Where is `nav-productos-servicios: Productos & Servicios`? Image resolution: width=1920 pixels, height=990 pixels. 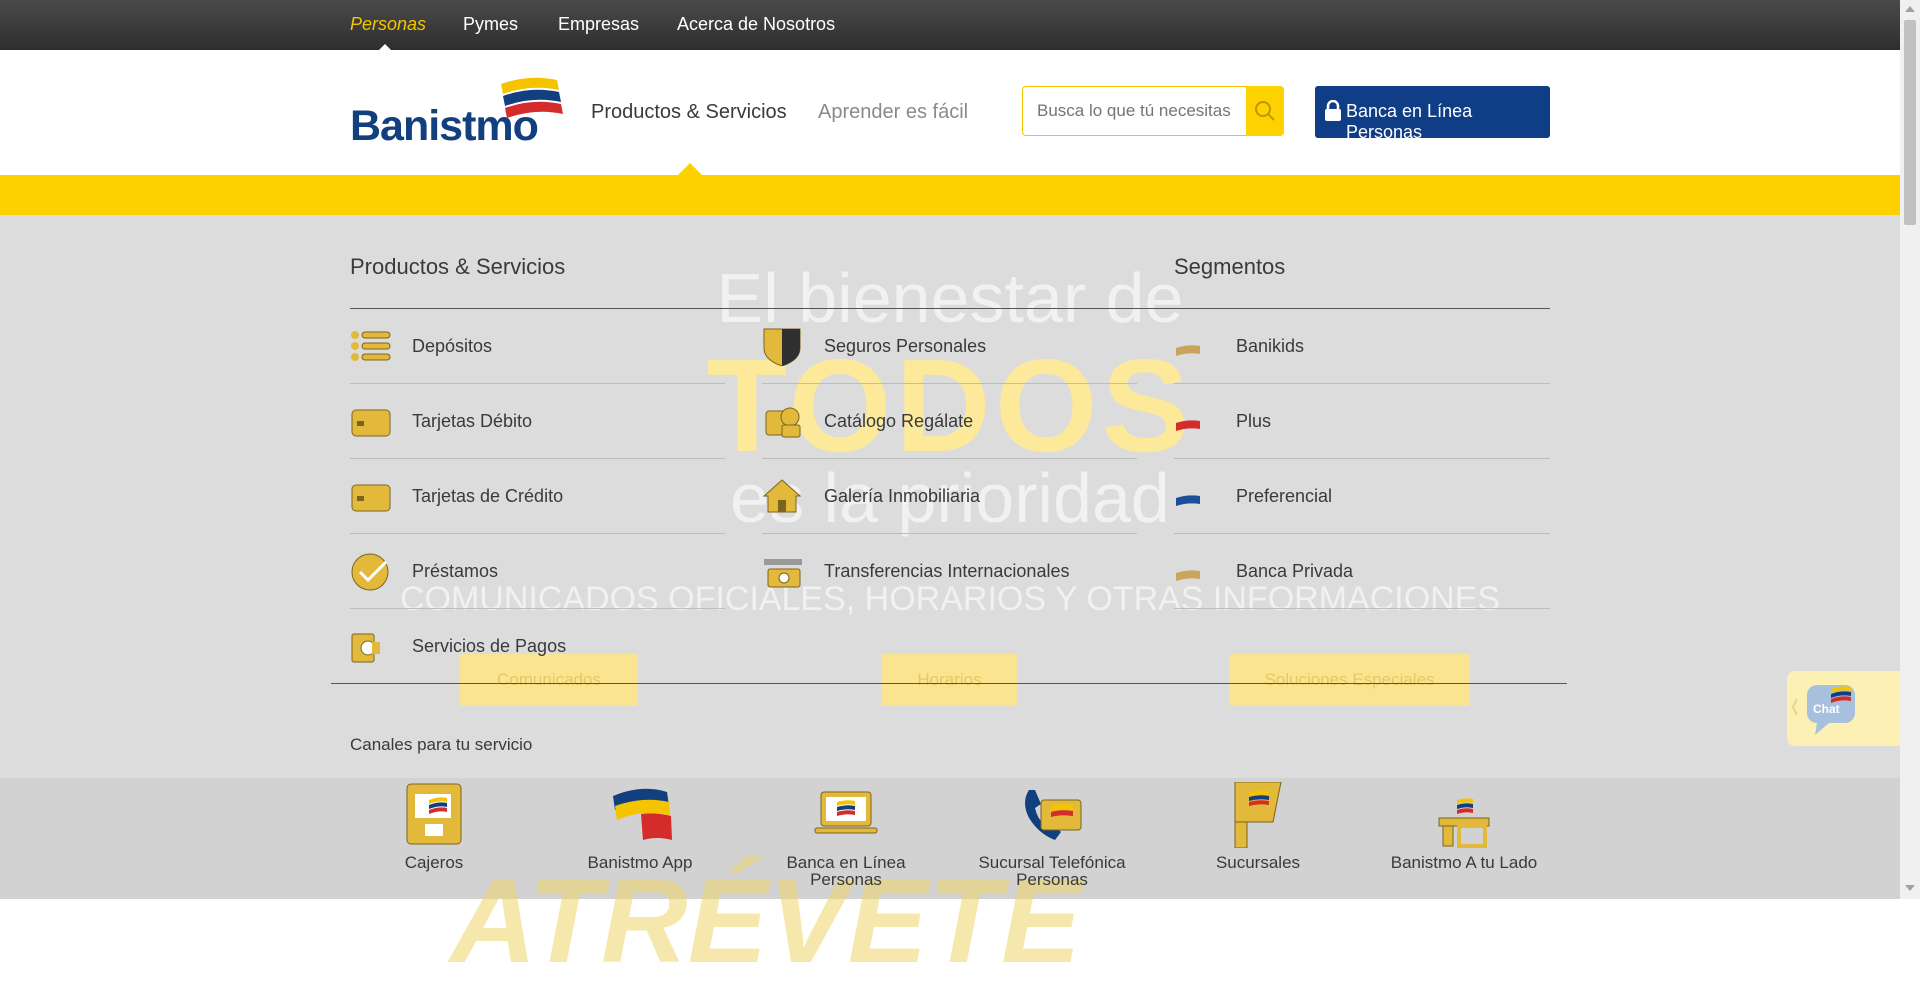
nav-productos-servicios: Productos & Servicios is located at coordinates (689, 112).